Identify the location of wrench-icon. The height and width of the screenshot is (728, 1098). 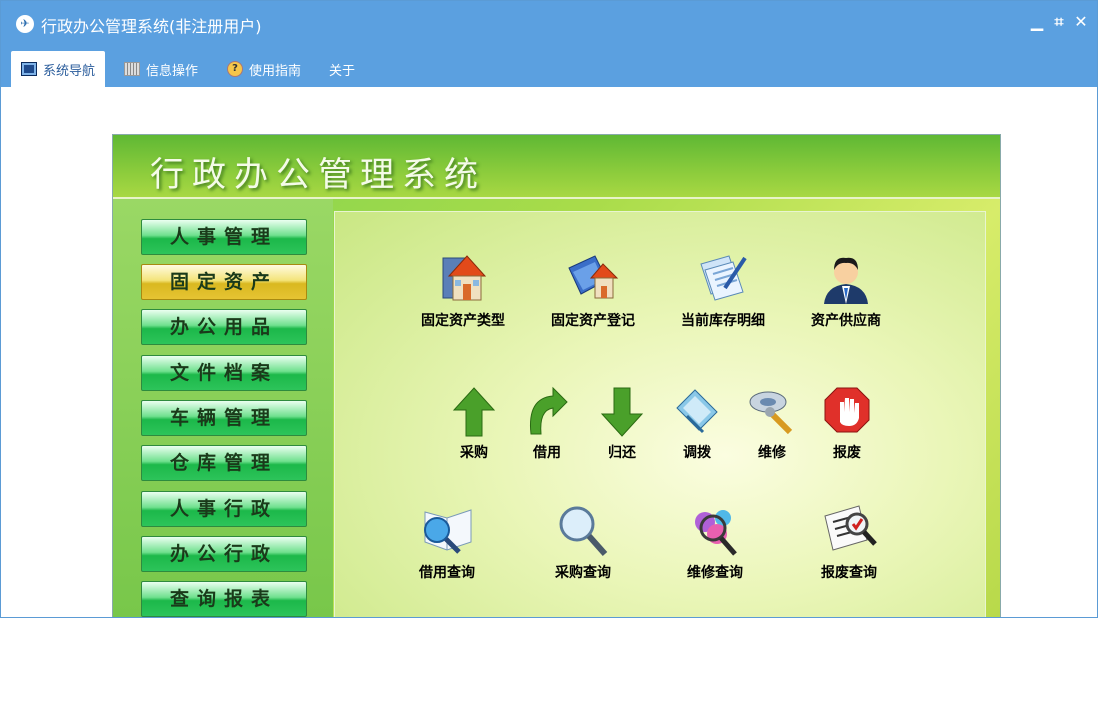
(771, 413).